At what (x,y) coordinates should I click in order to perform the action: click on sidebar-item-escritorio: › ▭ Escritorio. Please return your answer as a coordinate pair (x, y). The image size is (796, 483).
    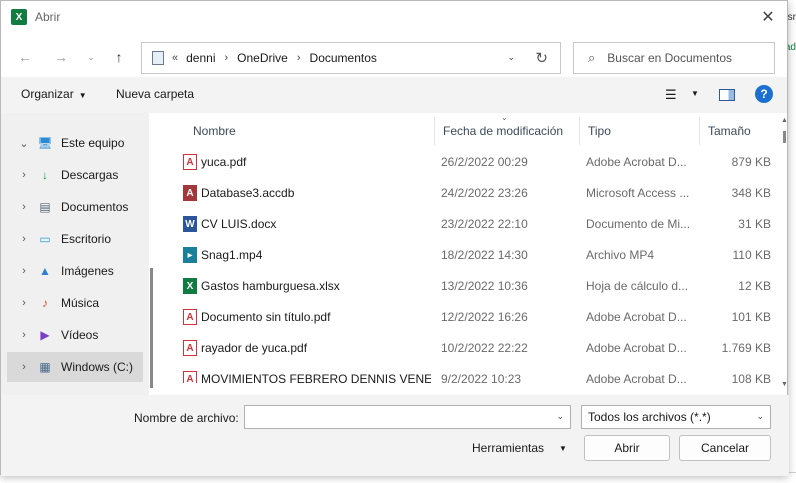
    Looking at the image, I should click on (75, 239).